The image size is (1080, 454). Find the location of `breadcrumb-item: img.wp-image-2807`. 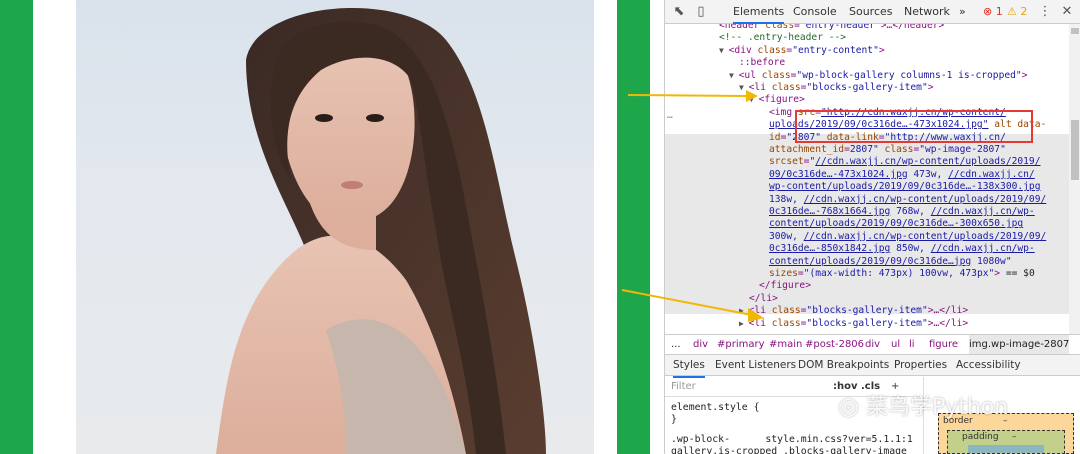

breadcrumb-item: img.wp-image-2807 is located at coordinates (1019, 344).